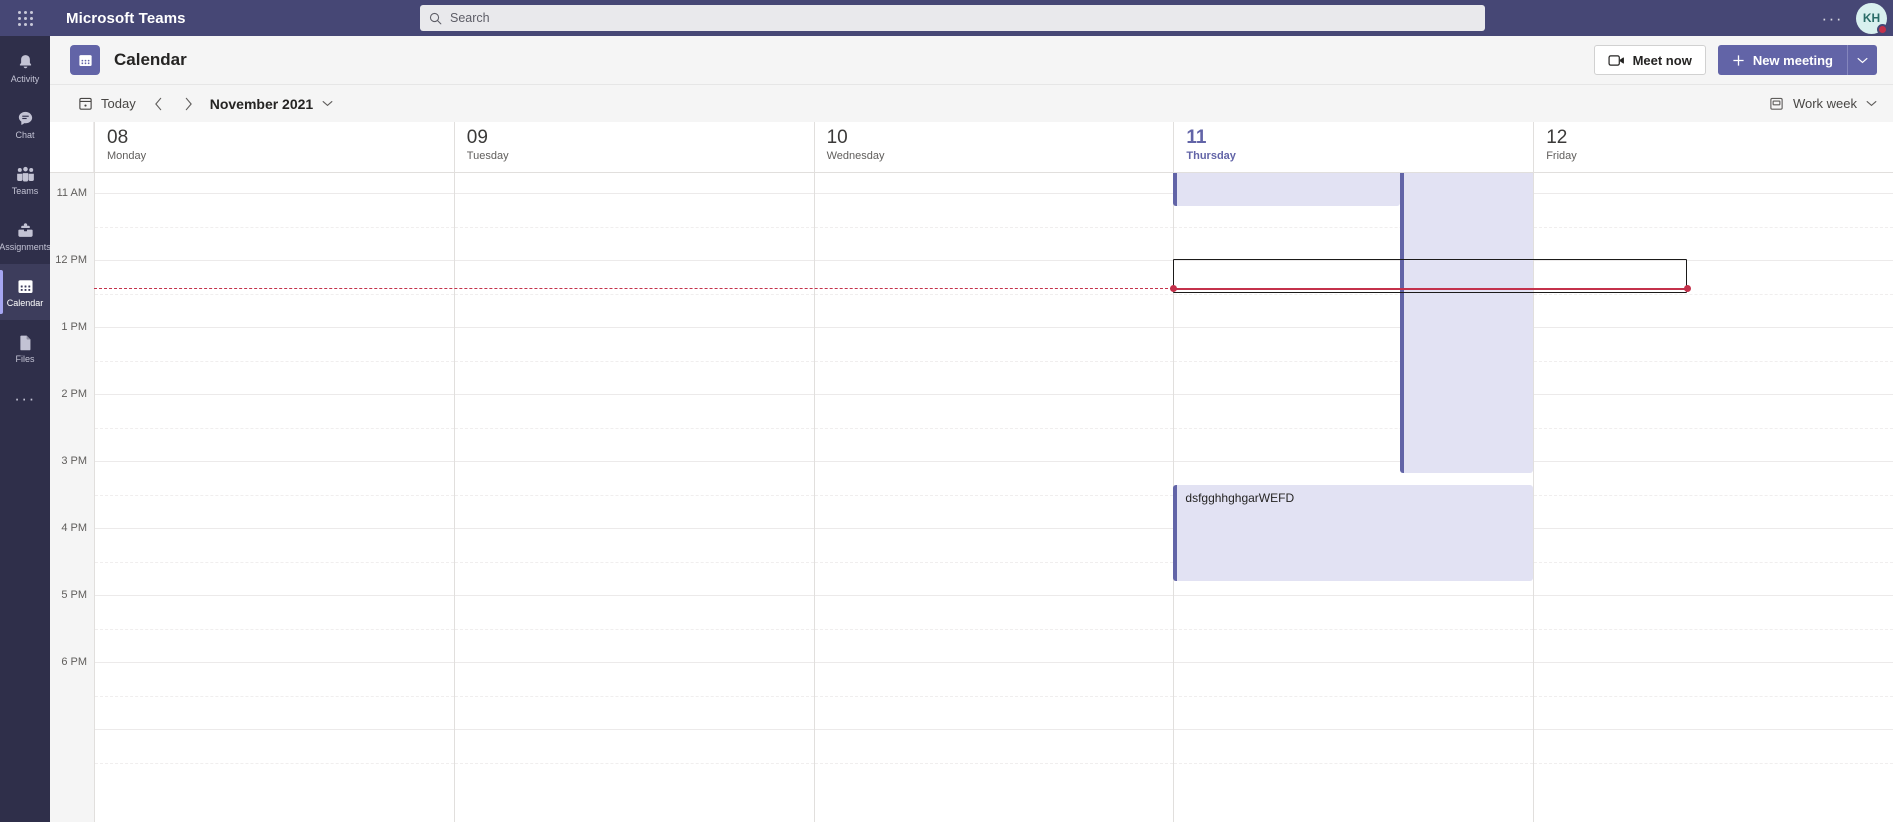 This screenshot has width=1893, height=822. I want to click on day-header-friday: 12 Friday, so click(1713, 147).